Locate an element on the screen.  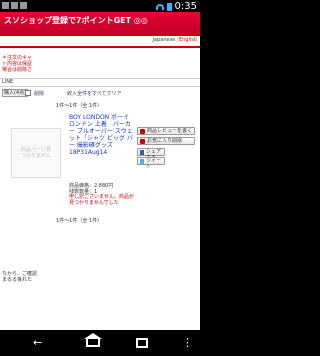
facebook-icon is located at coordinates (142, 152).